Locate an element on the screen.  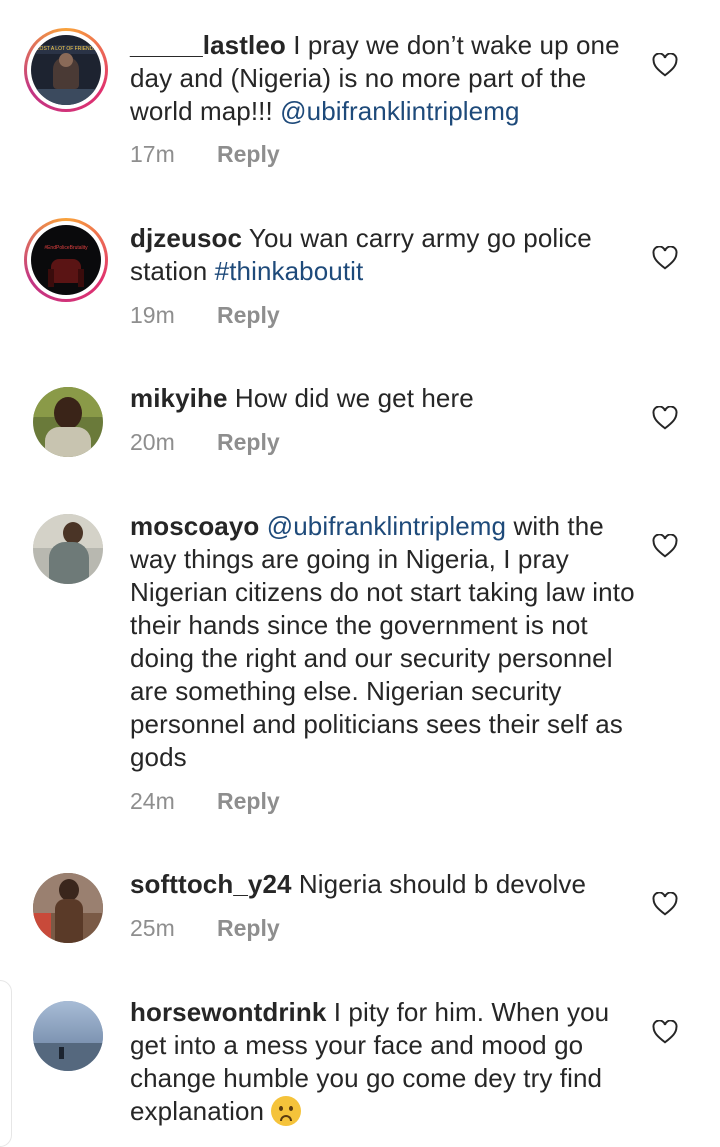
comment-text: mikyihe How did we get here is located at coordinates (384, 398).